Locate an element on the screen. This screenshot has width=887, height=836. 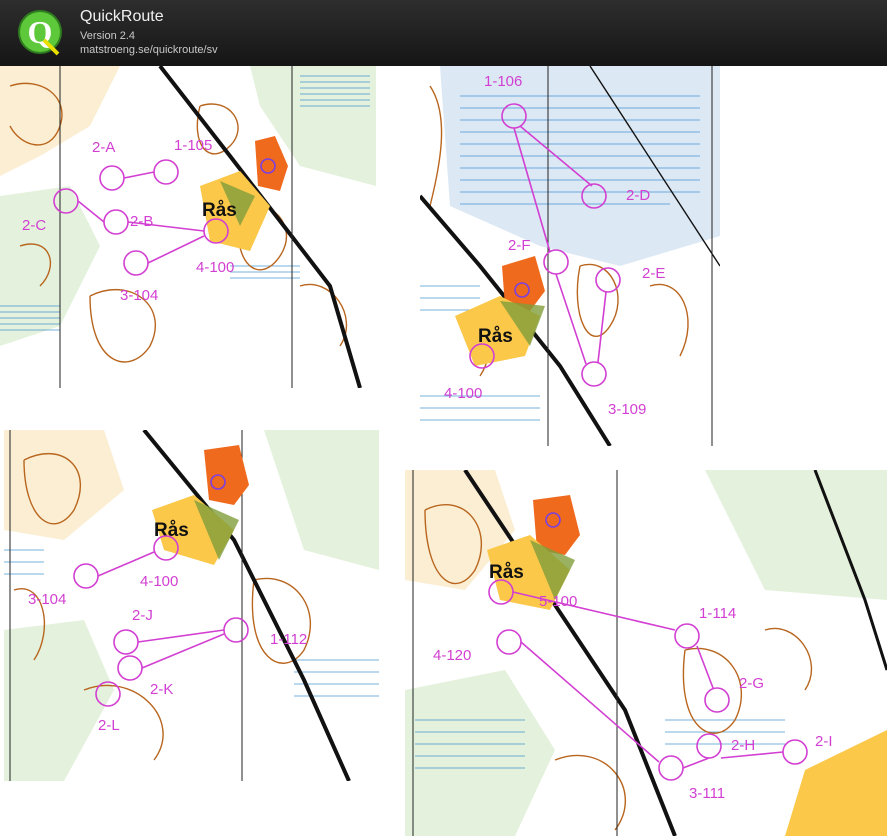
app-url: matstroeng.se/quickroute/sv is located at coordinates (149, 50).